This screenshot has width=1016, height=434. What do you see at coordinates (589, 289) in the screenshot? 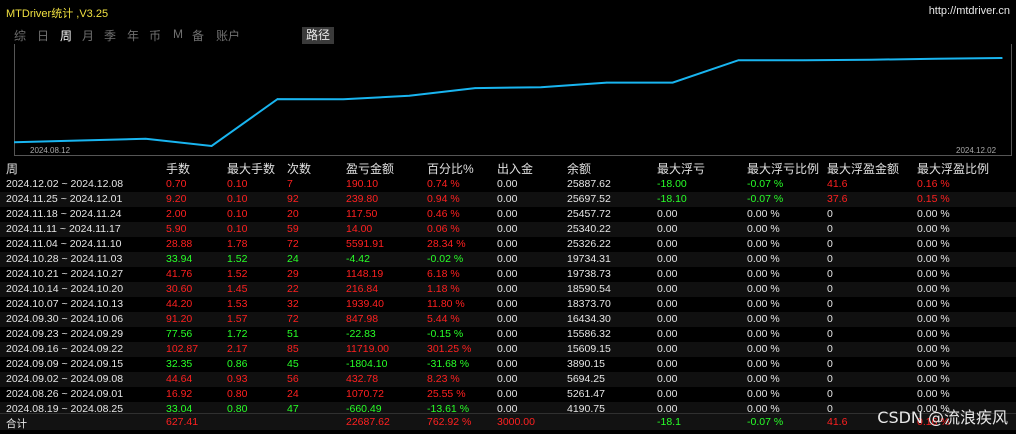
I see `table-cell: 18590.54` at bounding box center [589, 289].